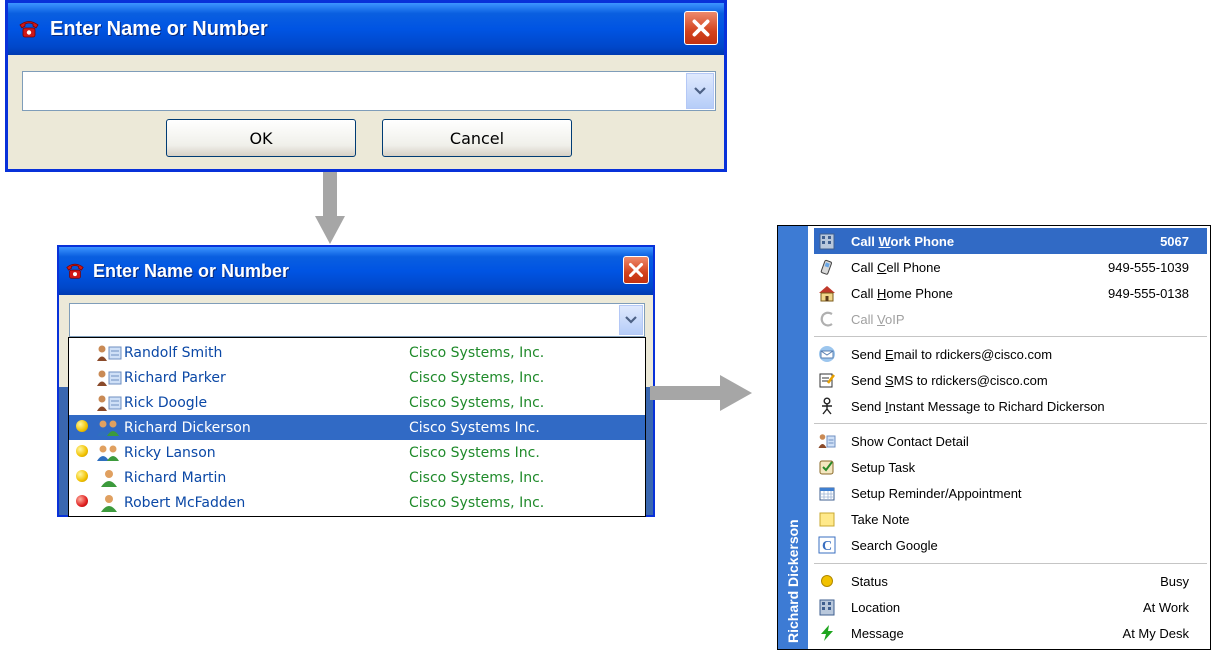 This screenshot has width=1215, height=650. What do you see at coordinates (878, 319) in the screenshot?
I see `menu-item-label: Call VoIP` at bounding box center [878, 319].